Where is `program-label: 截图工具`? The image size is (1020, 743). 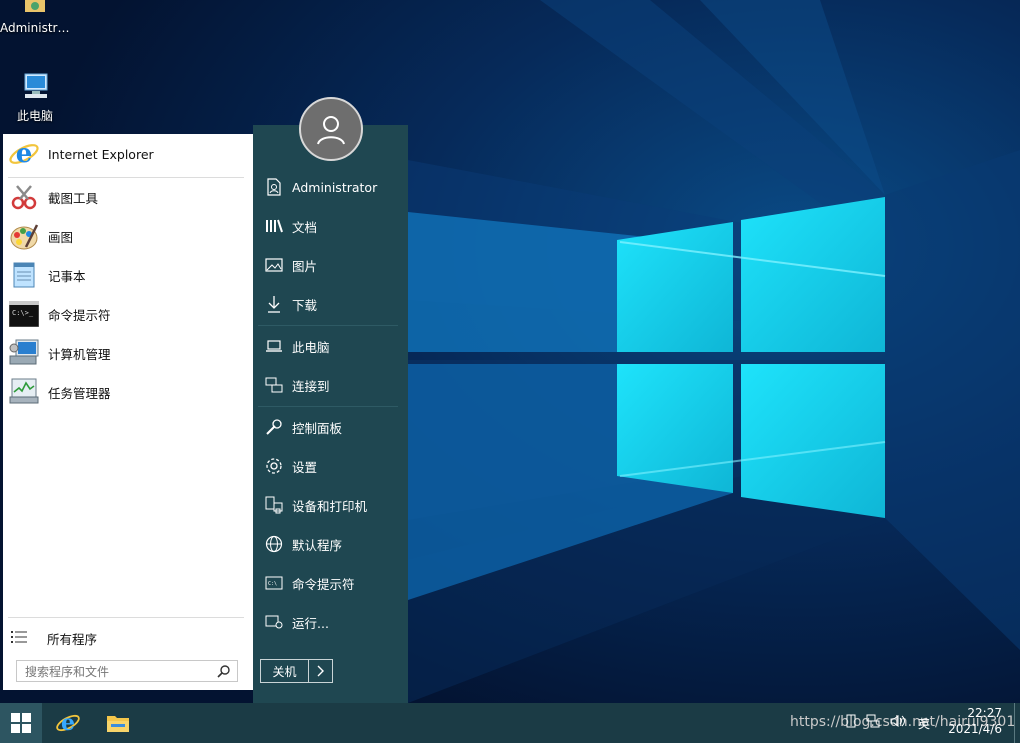 program-label: 截图工具 is located at coordinates (73, 198).